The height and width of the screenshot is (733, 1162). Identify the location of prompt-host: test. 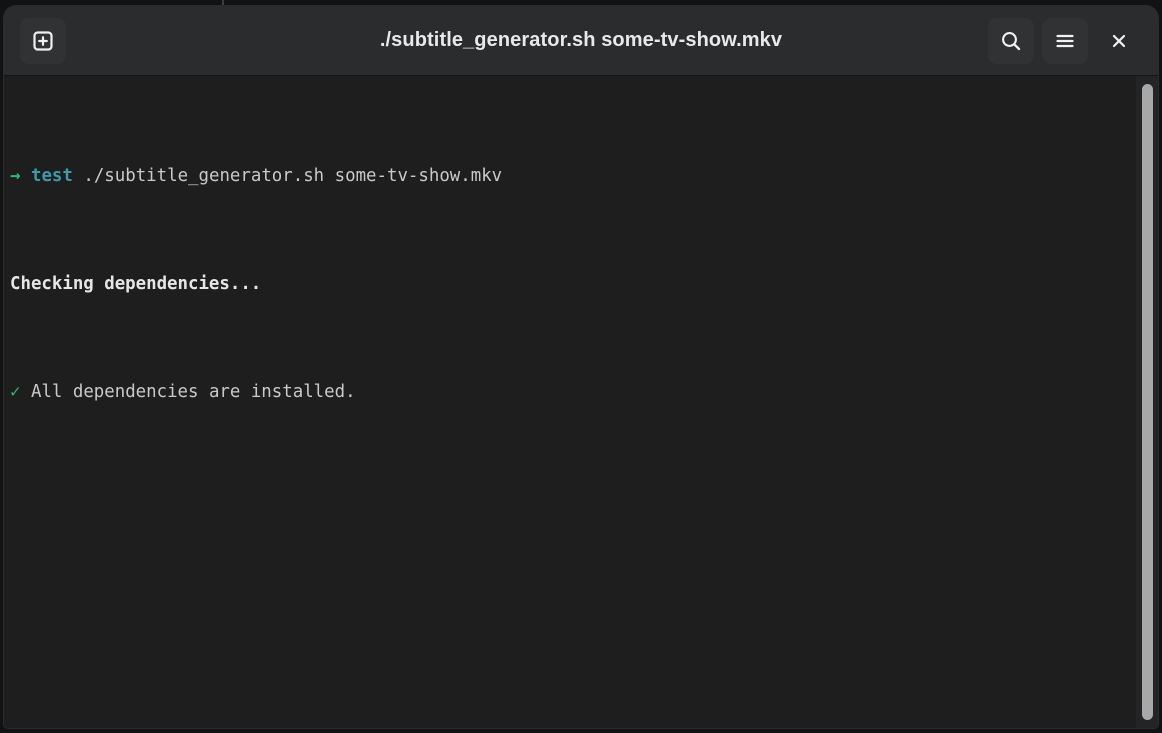
(51, 176).